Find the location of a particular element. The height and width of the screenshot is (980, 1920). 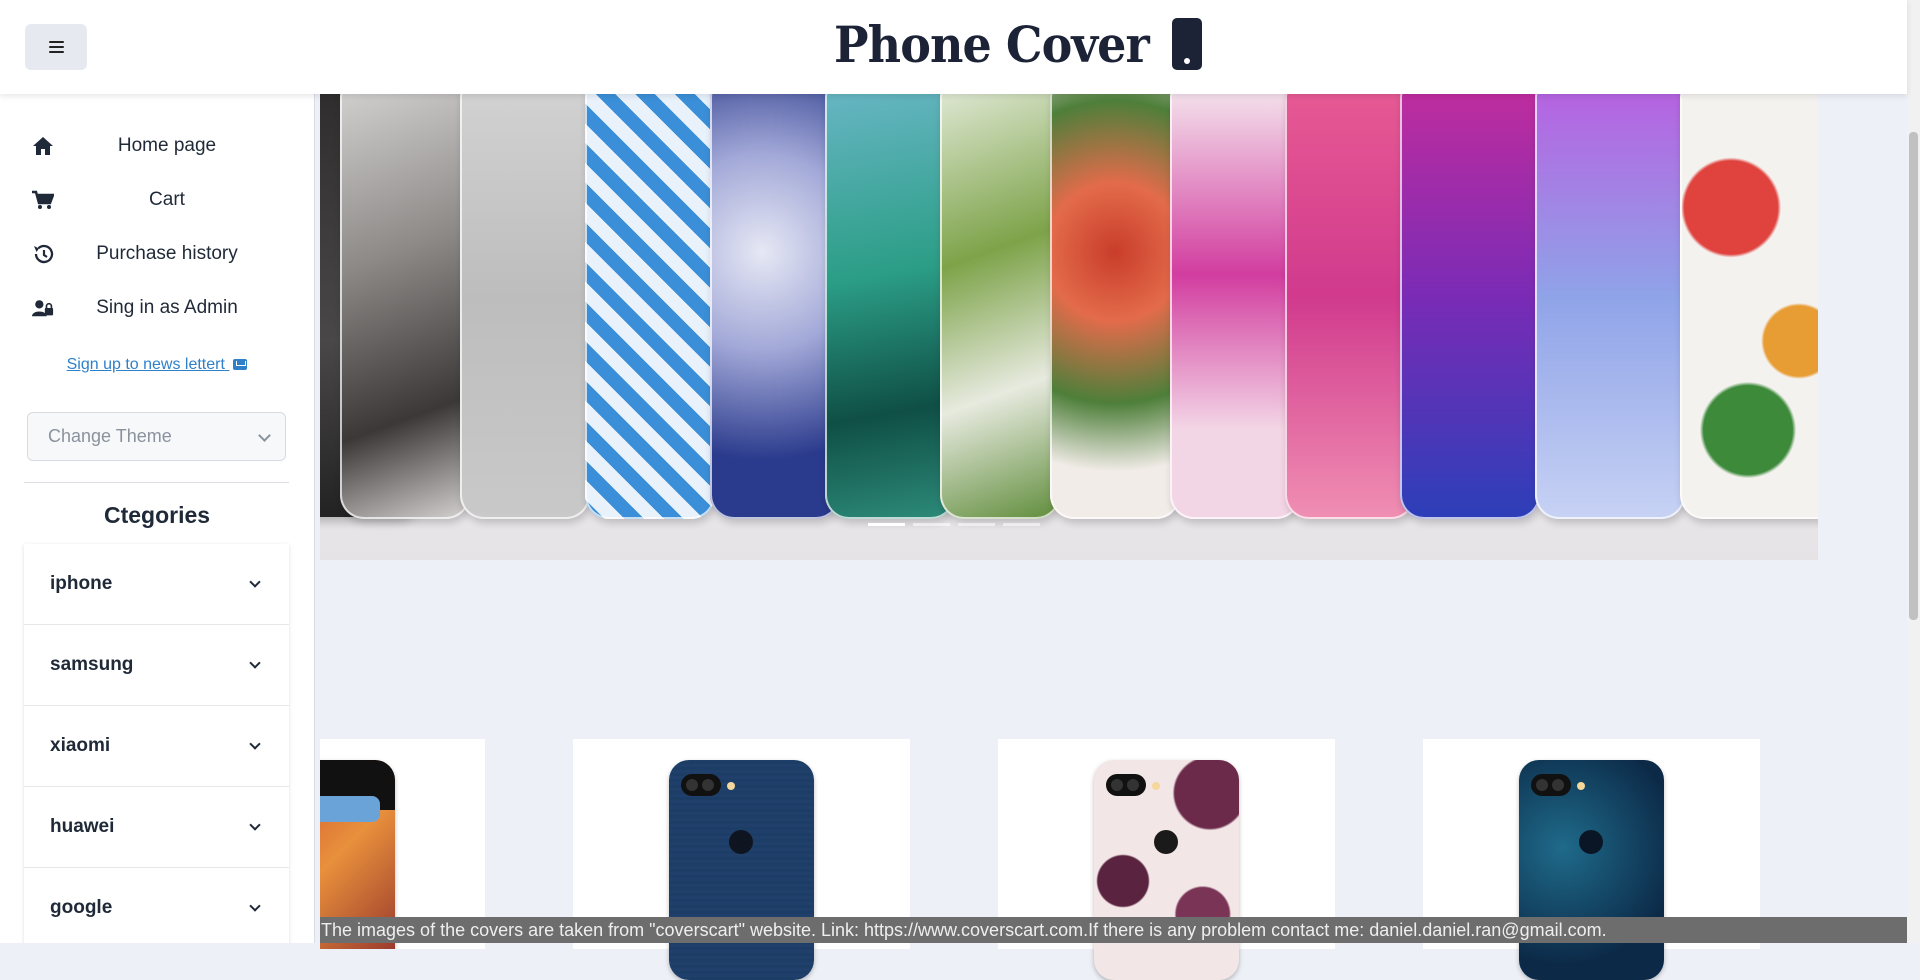

category-huawei: huawei is located at coordinates (156, 827).